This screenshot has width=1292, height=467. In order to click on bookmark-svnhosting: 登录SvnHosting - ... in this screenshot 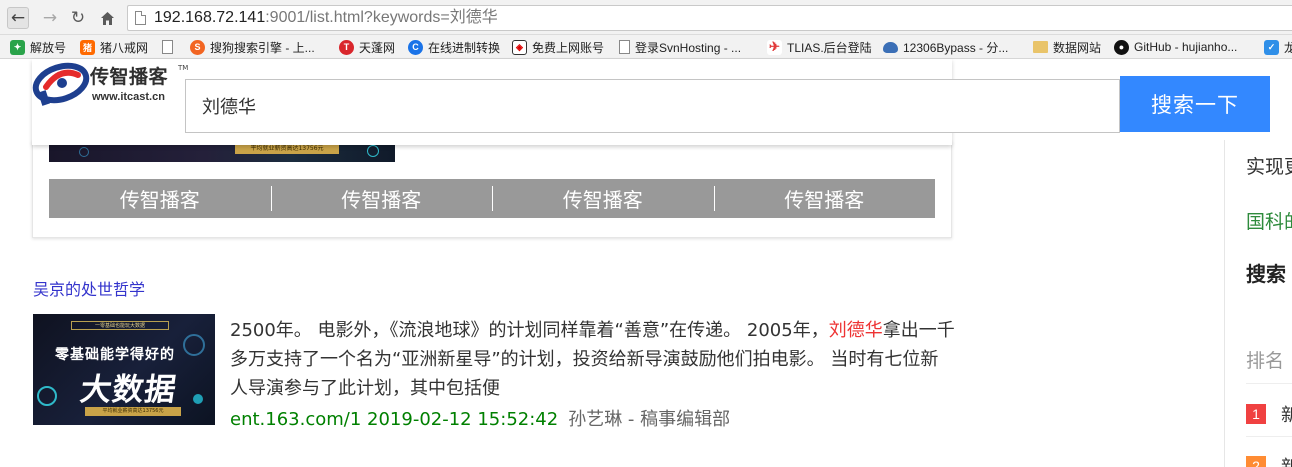, I will do `click(680, 47)`.